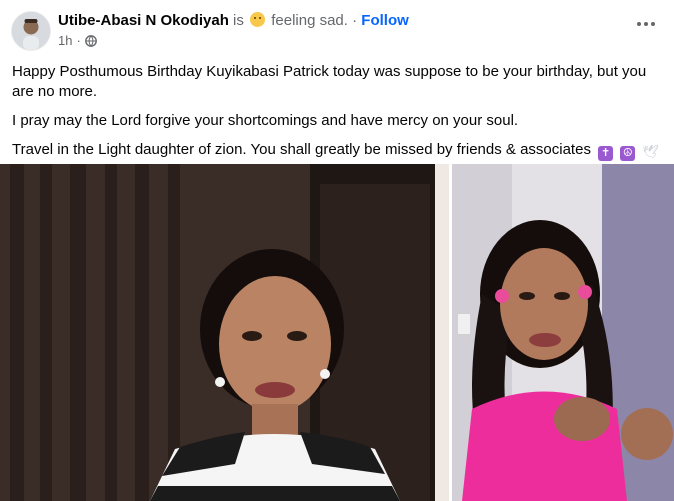 The image size is (674, 501). I want to click on author-name: Utibe-Abasi N Okodiyah, so click(143, 20).